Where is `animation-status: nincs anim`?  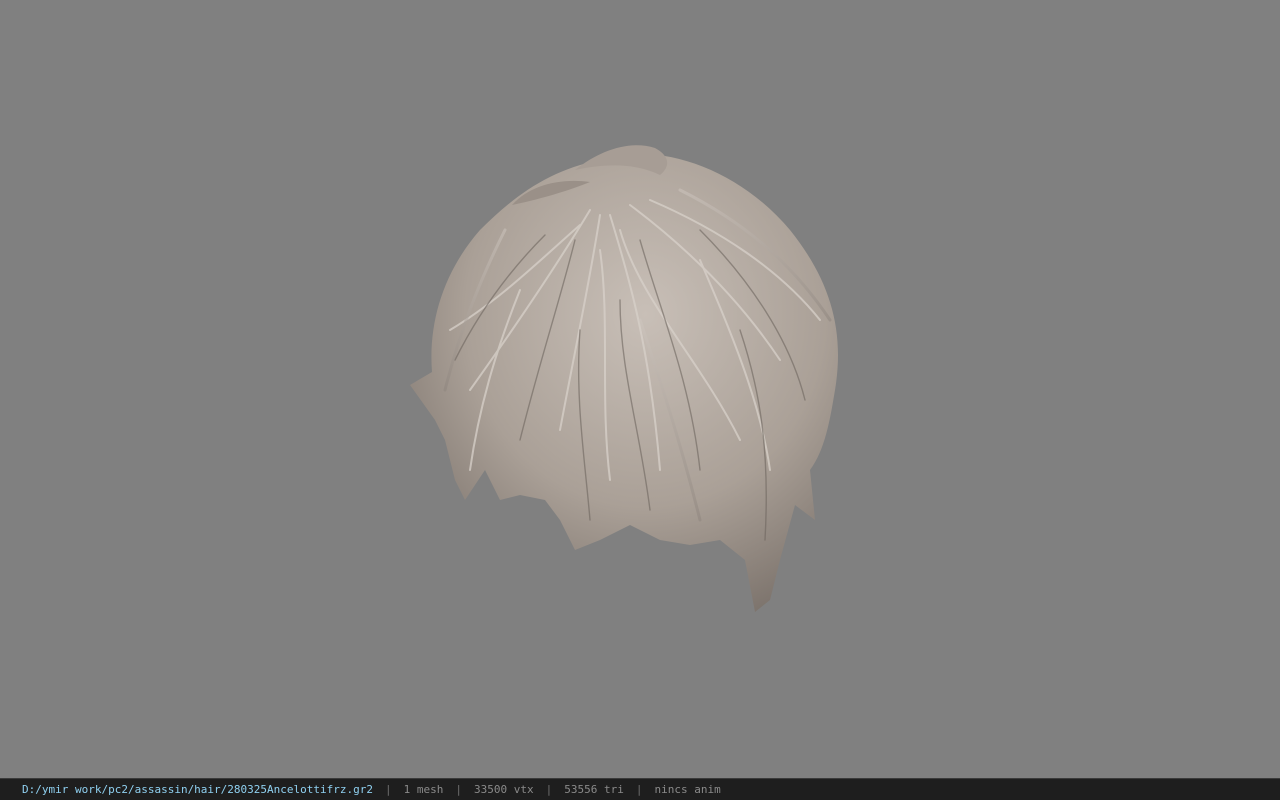
animation-status: nincs anim is located at coordinates (687, 789).